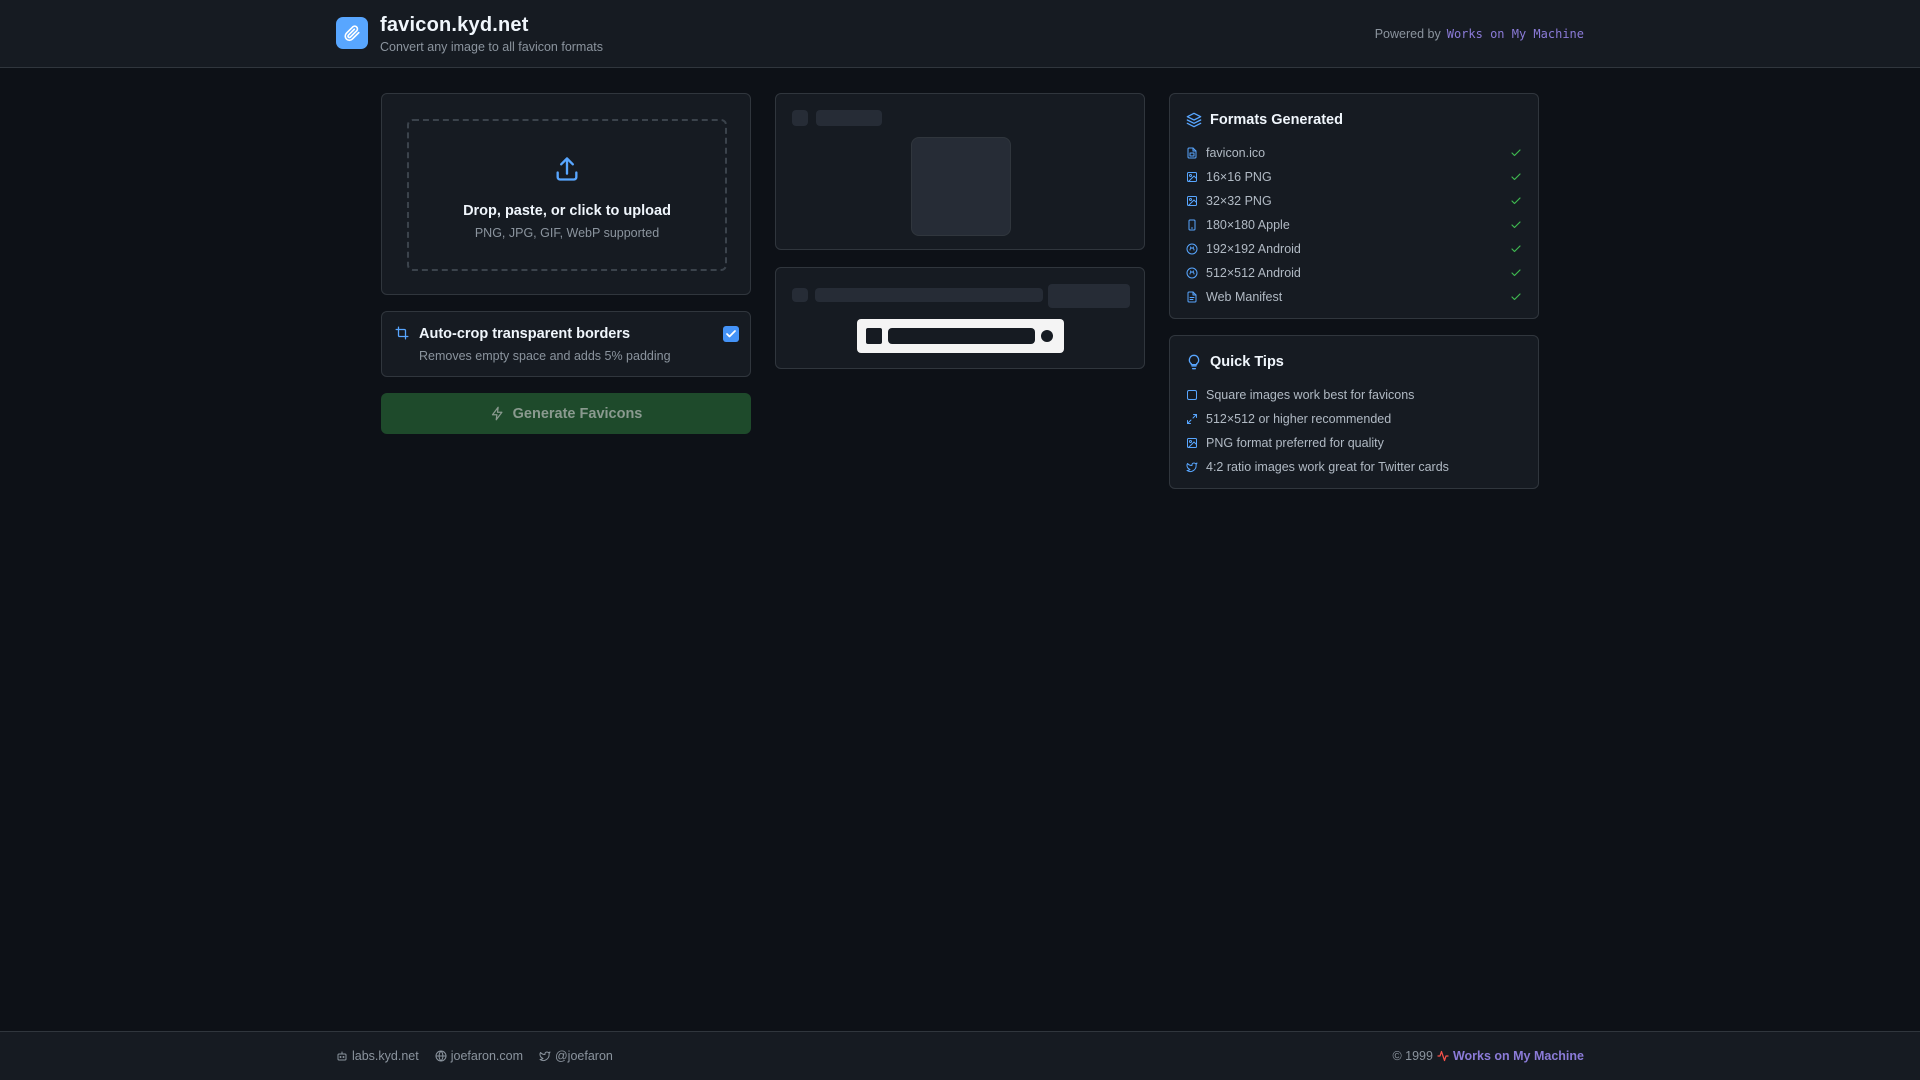 The image size is (1920, 1080). I want to click on lightning-icon, so click(497, 413).